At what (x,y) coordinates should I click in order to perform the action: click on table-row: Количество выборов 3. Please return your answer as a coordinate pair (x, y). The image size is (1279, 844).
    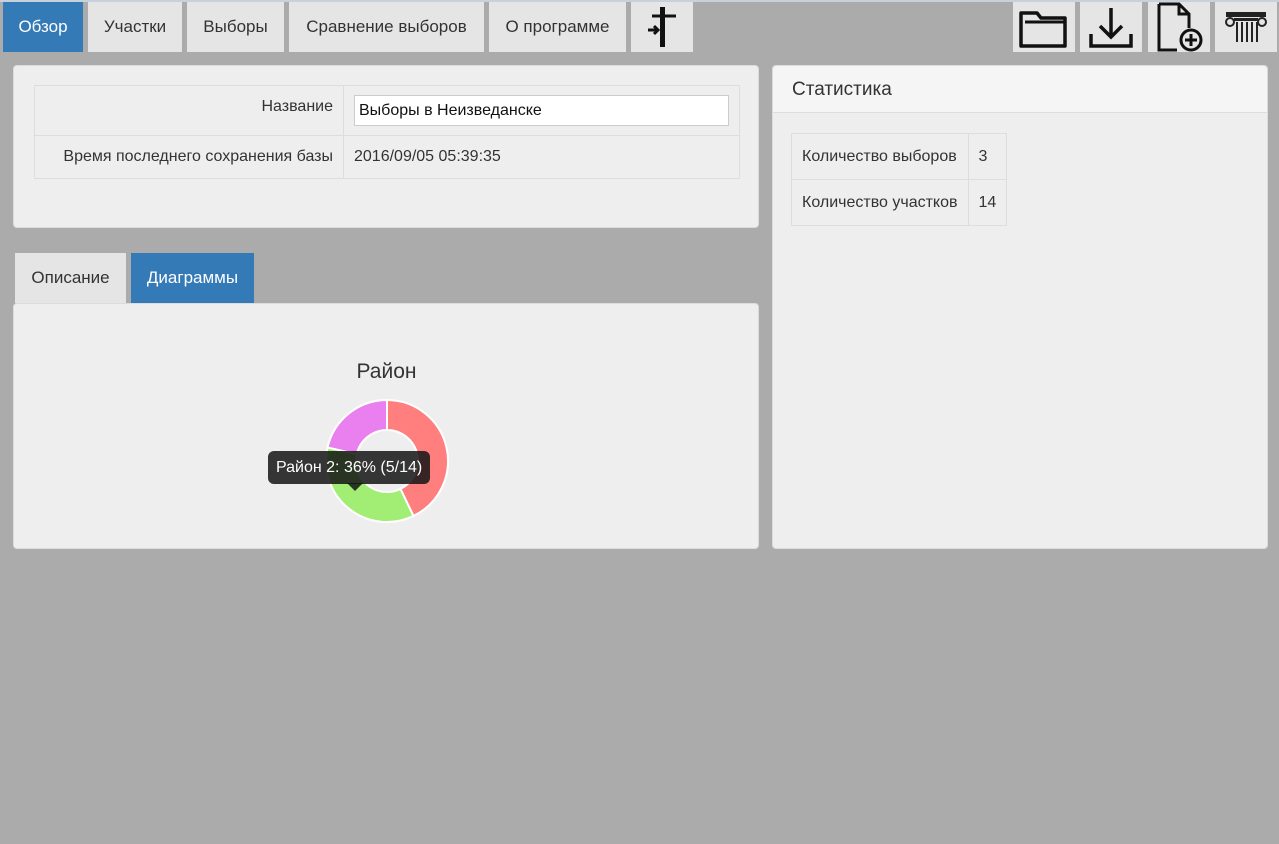
    Looking at the image, I should click on (899, 156).